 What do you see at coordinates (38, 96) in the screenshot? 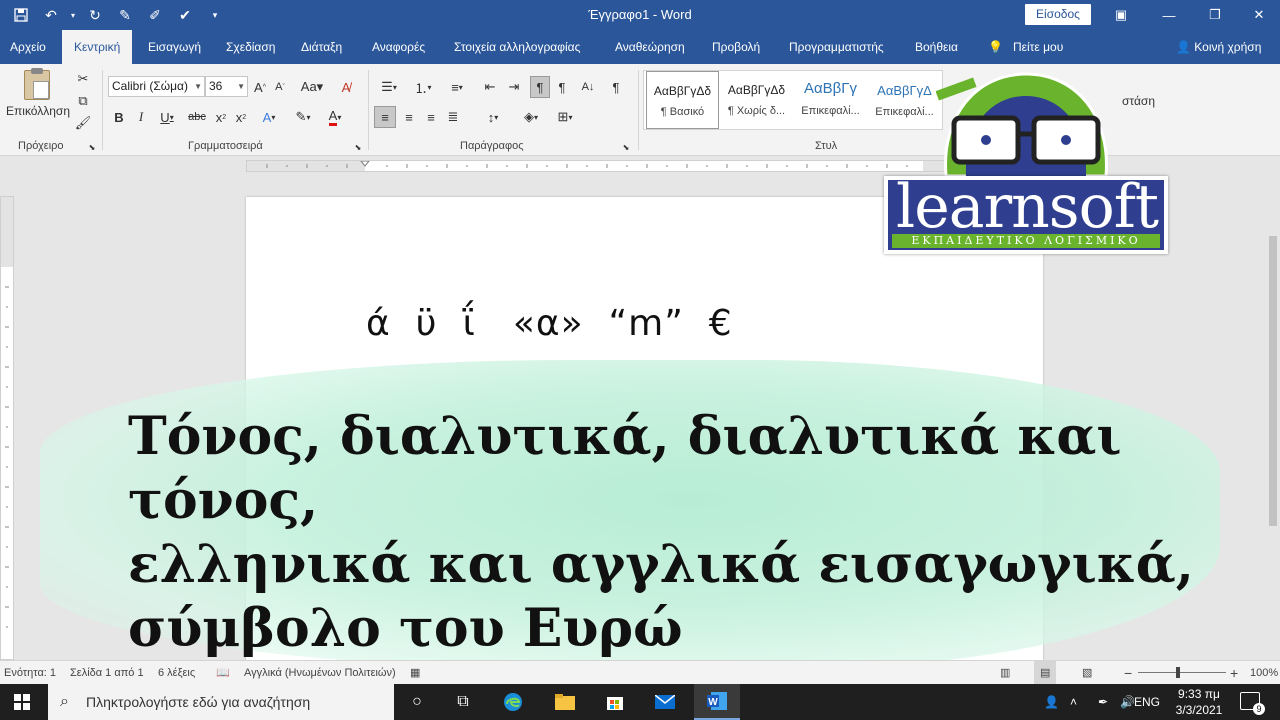
I see `paste-button: Επικόλληση` at bounding box center [38, 96].